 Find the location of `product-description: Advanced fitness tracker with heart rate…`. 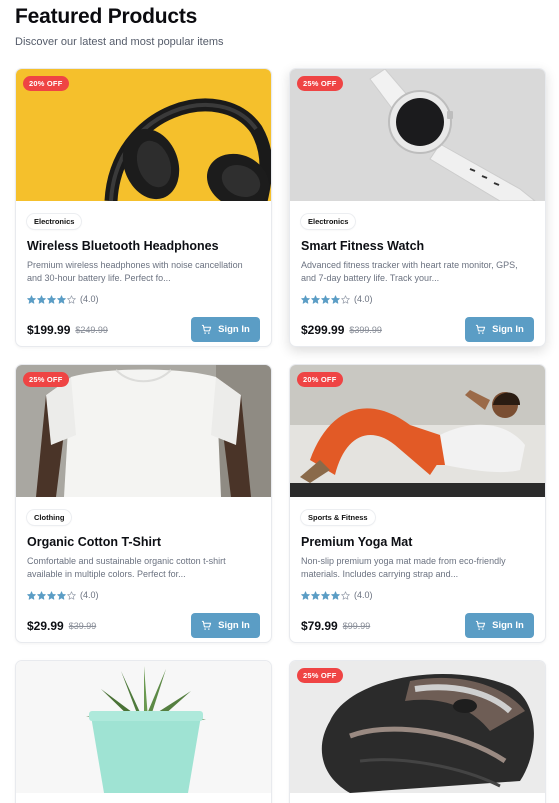

product-description: Advanced fitness tracker with heart rate… is located at coordinates (409, 271).